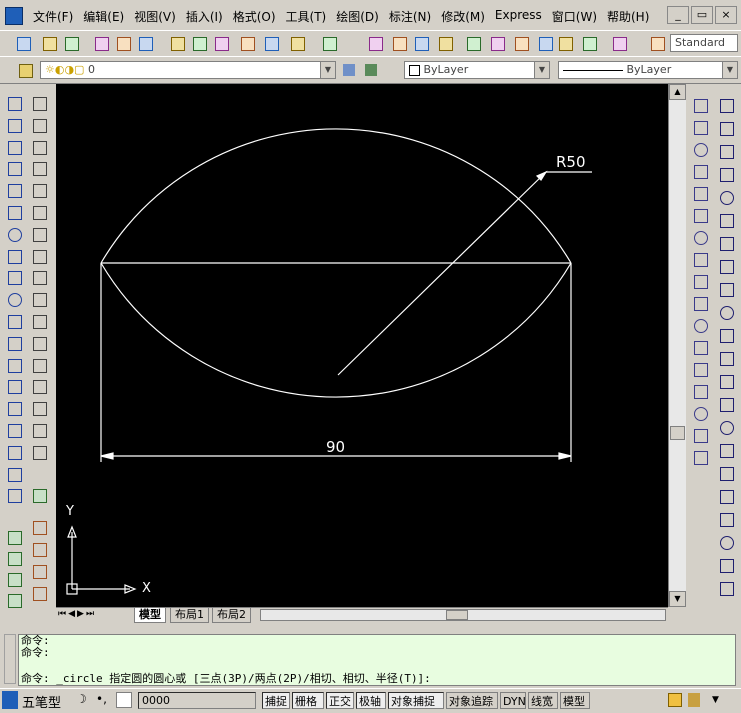 This screenshot has width=741, height=713. What do you see at coordinates (700, 193) in the screenshot?
I see `snap-intersection-icon` at bounding box center [700, 193].